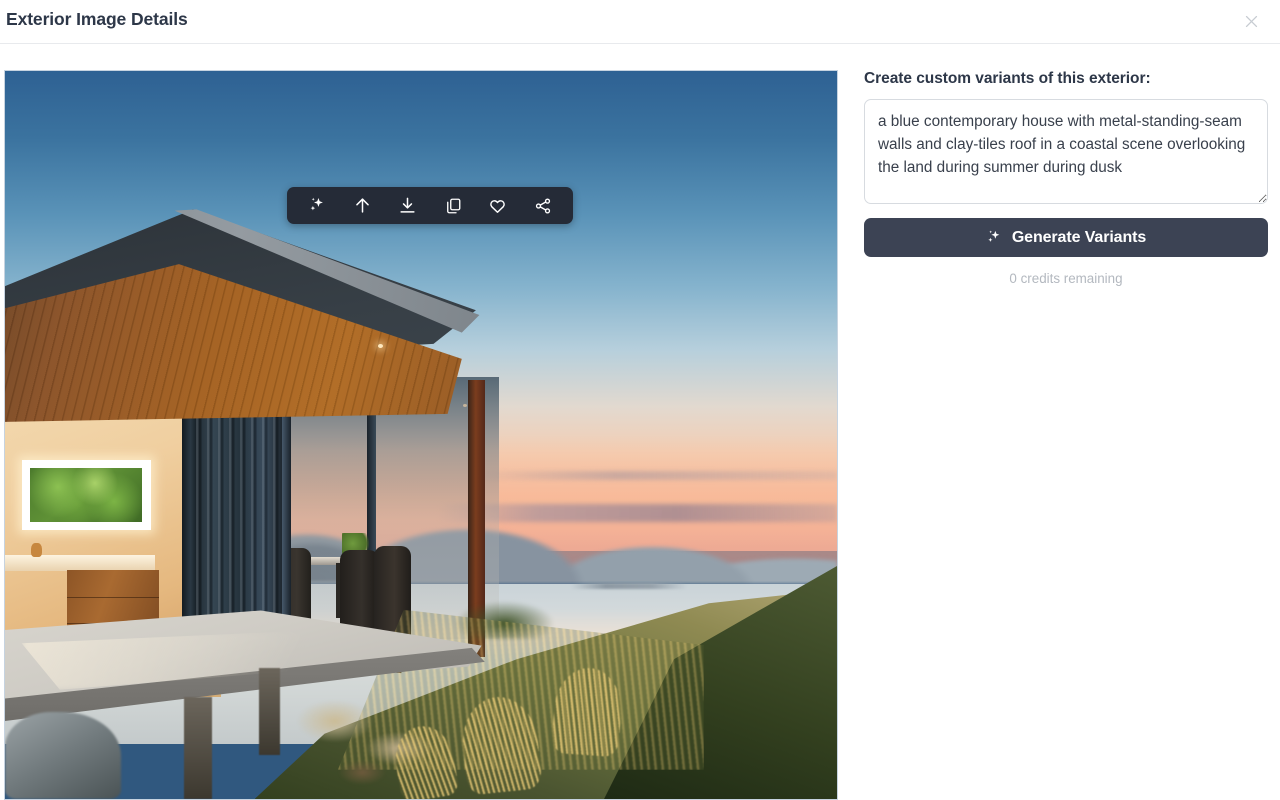 The image size is (1280, 800). What do you see at coordinates (640, 22) in the screenshot?
I see `modal-header: Exterior Image Details` at bounding box center [640, 22].